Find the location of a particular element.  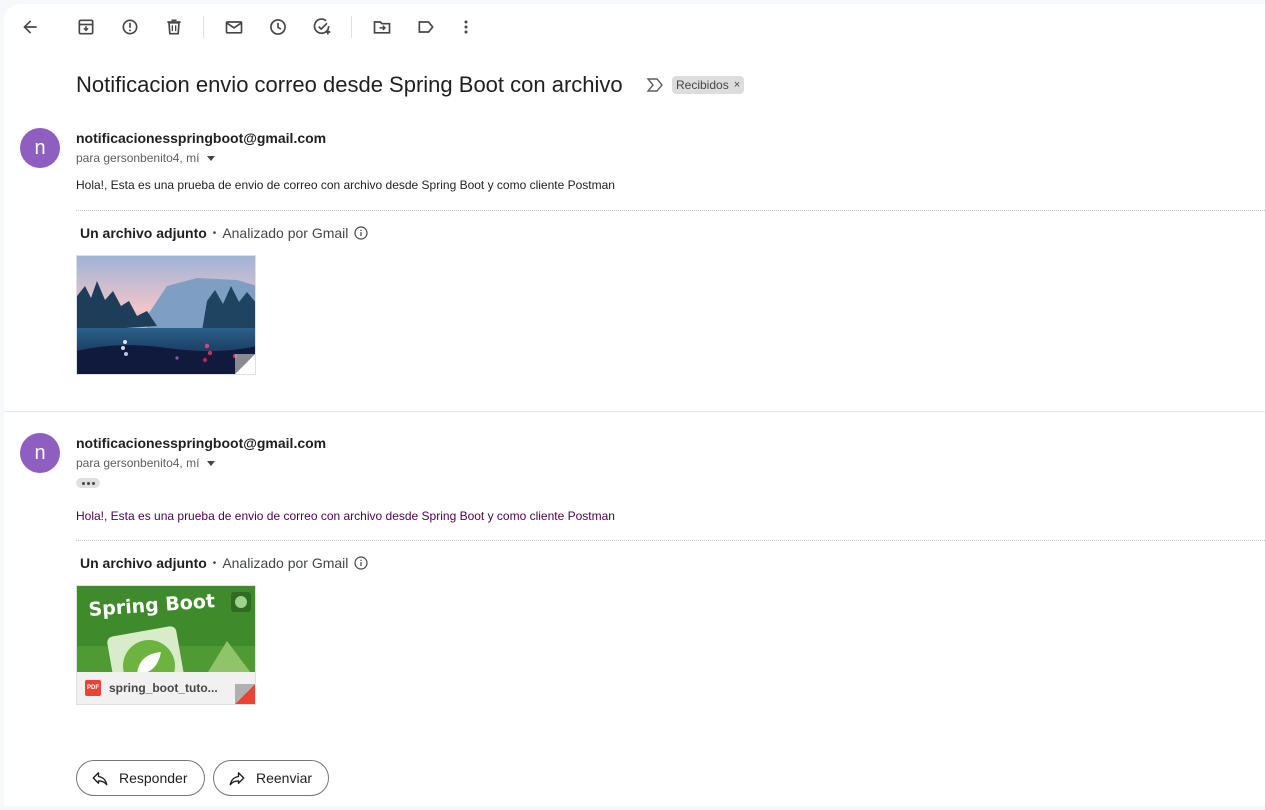

move-to-icon is located at coordinates (382, 27).